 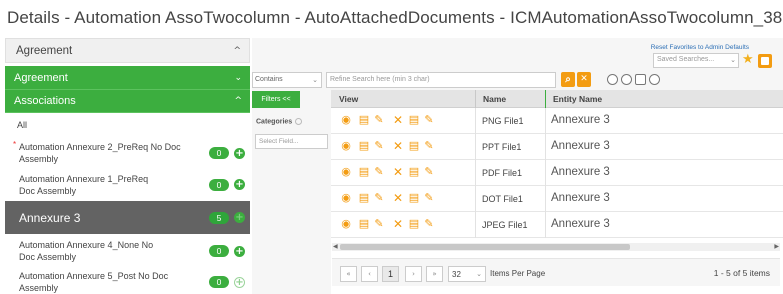 I want to click on sidebar-item-all: All, so click(x=127, y=125).